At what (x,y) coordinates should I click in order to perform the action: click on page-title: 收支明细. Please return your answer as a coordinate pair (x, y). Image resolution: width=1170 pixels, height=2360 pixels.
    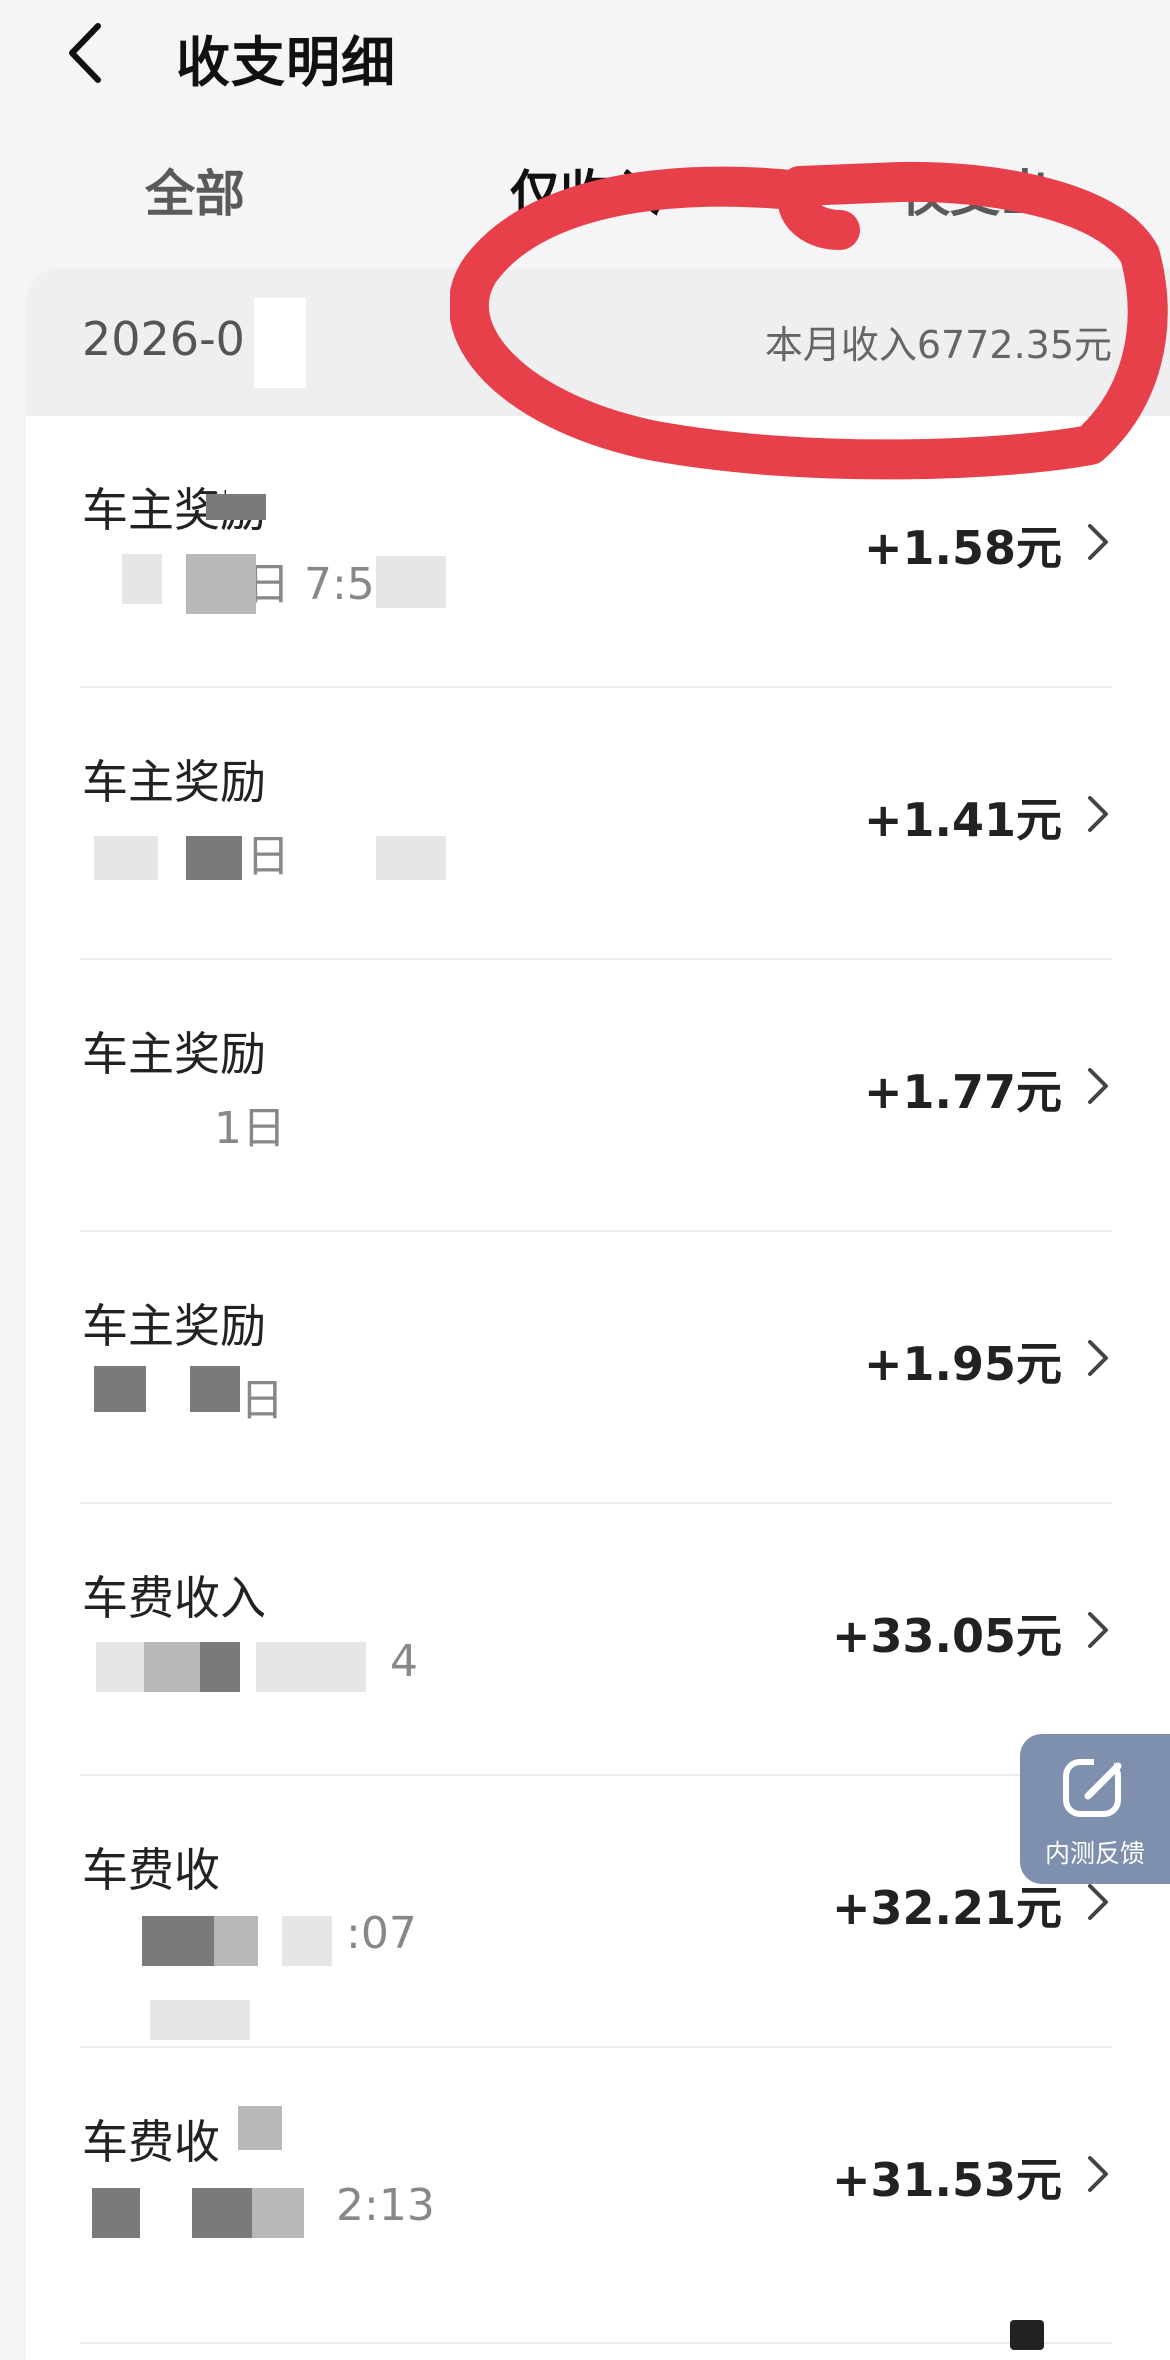
    Looking at the image, I should click on (286, 62).